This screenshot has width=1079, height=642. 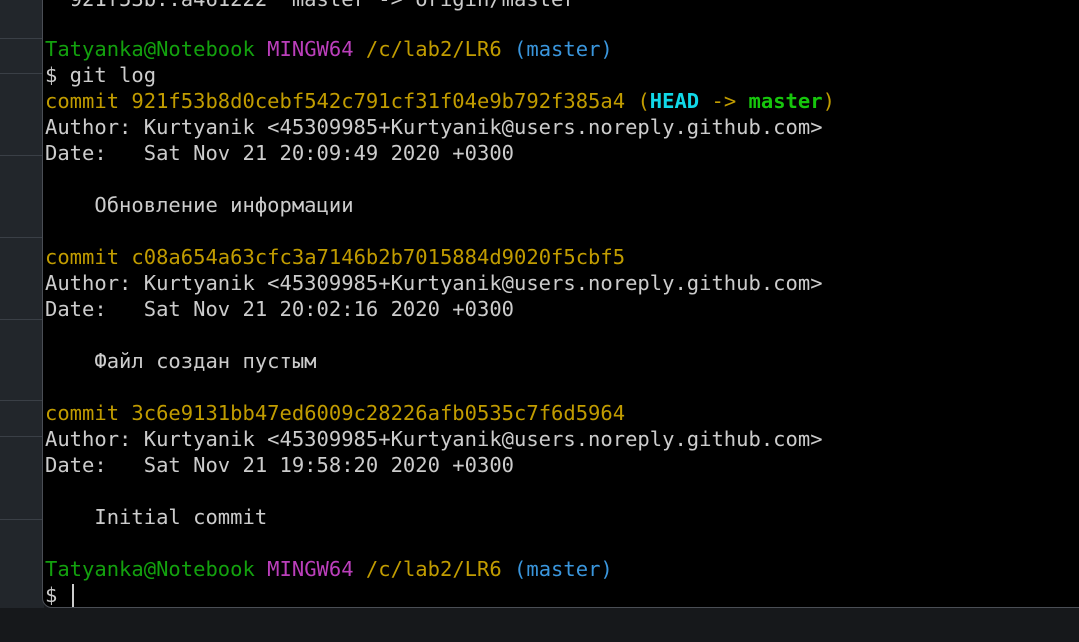 What do you see at coordinates (643, 101) in the screenshot?
I see `commit-refs-open: (` at bounding box center [643, 101].